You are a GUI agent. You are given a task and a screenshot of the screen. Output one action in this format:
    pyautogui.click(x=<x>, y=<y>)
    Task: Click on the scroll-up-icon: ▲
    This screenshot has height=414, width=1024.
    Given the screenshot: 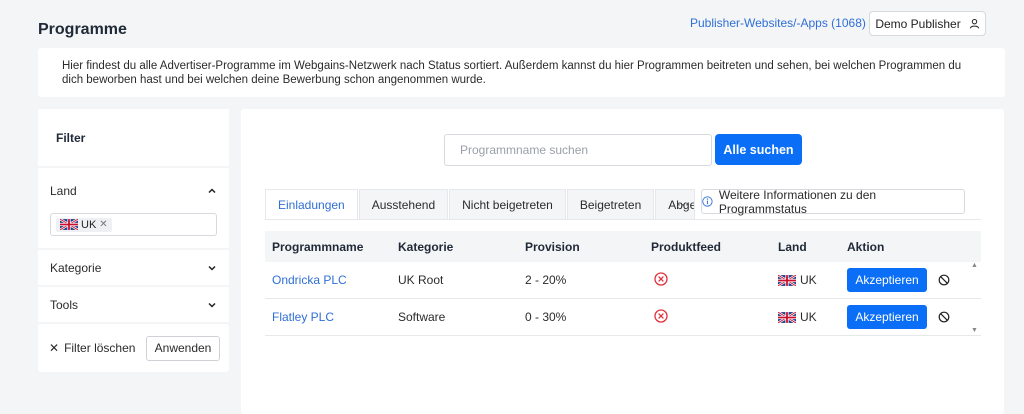 What is the action you would take?
    pyautogui.click(x=974, y=265)
    